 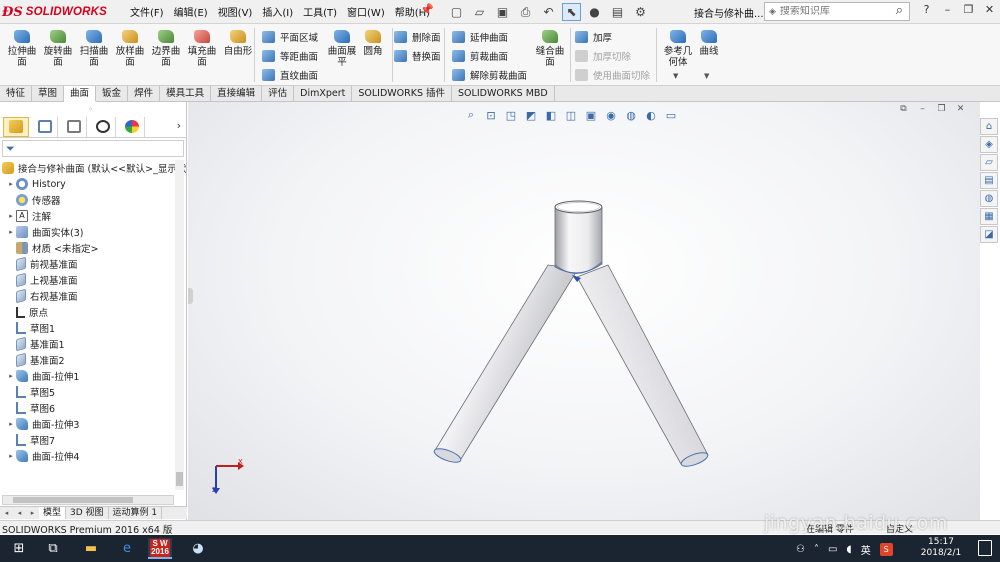 I want to click on panel-collapse-icon: ◦, so click(x=90, y=109).